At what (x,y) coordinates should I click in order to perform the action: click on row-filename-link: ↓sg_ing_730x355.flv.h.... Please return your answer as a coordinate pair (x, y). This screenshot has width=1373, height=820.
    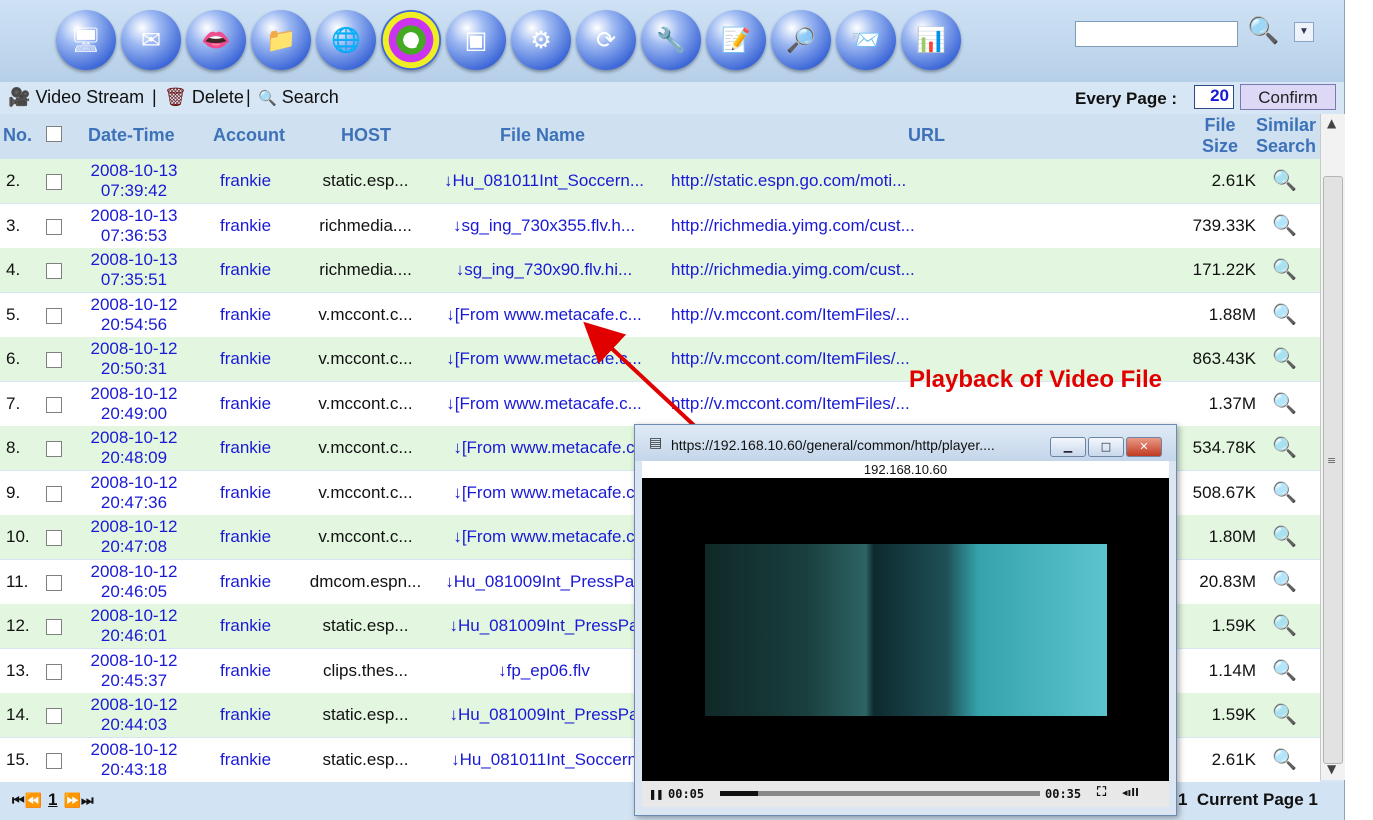
    Looking at the image, I should click on (544, 226).